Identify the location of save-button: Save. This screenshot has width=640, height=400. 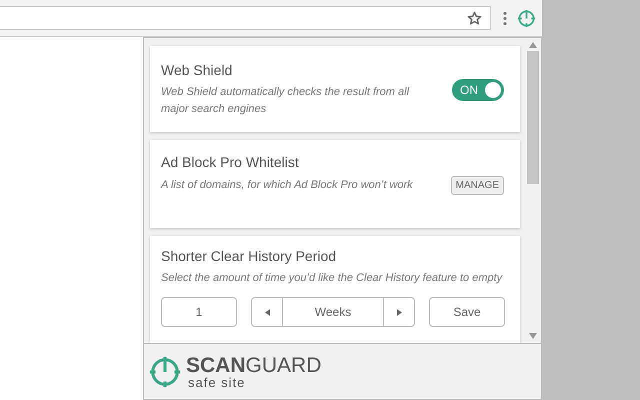
(467, 312).